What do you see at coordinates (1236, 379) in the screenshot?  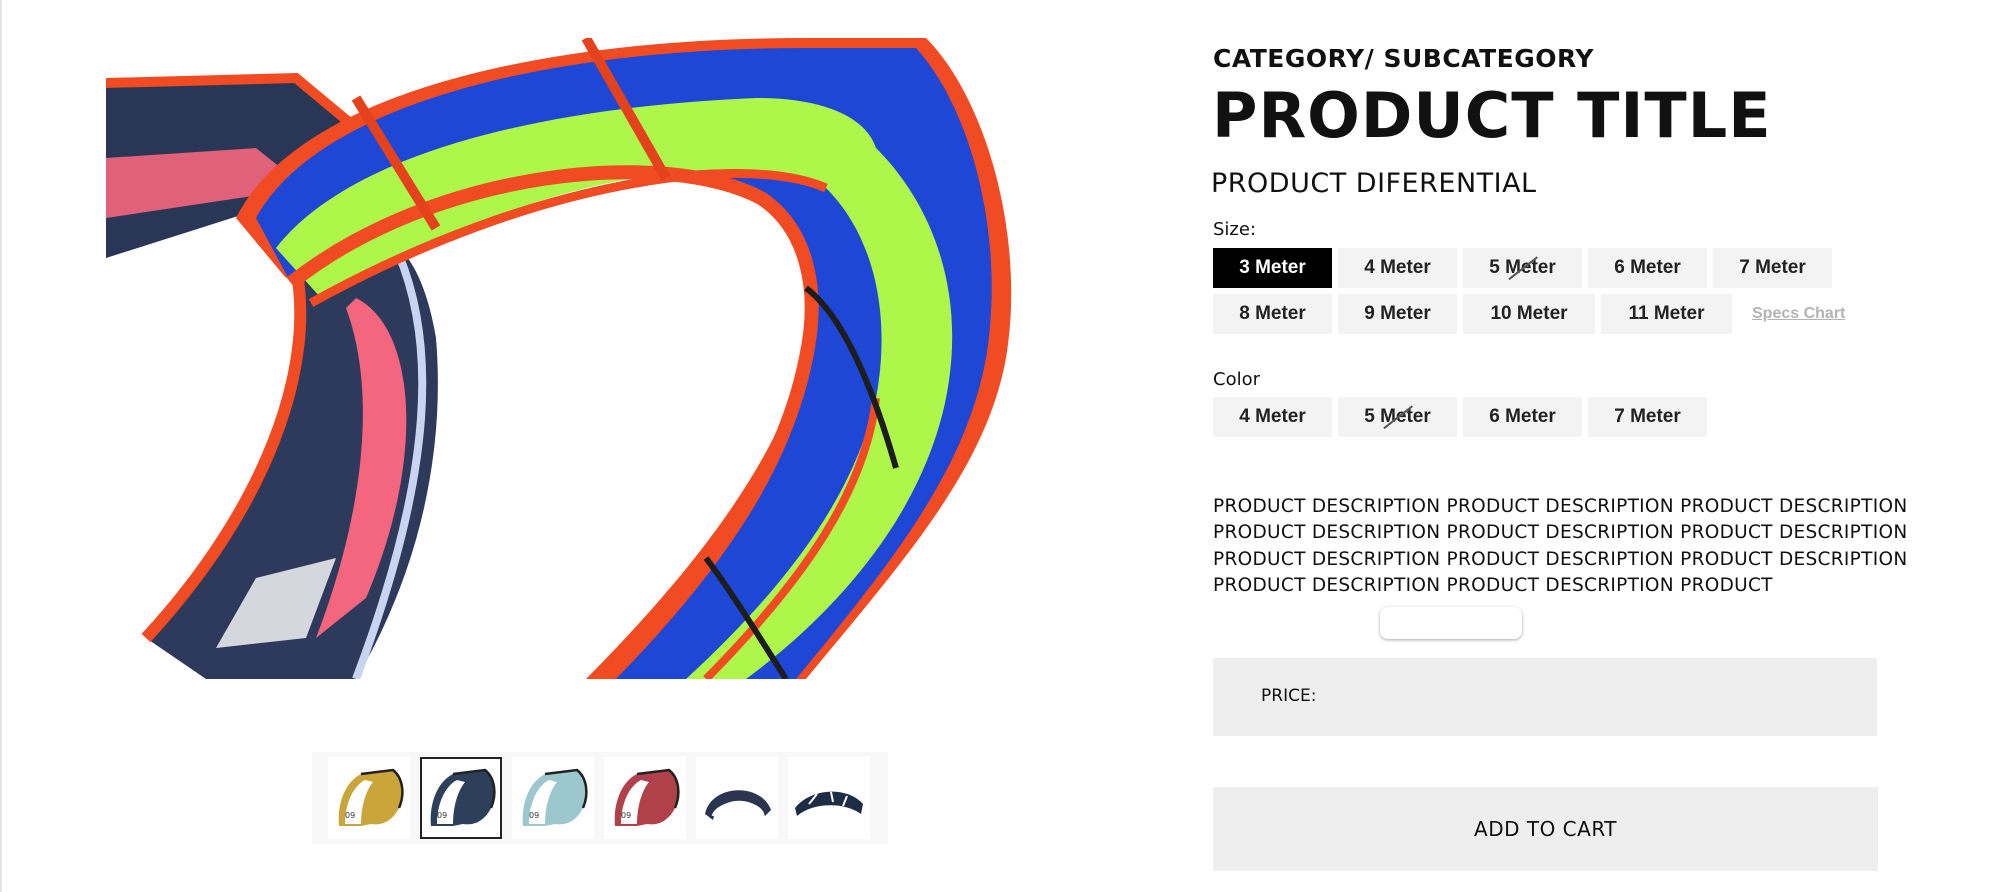 I see `color-label: Color` at bounding box center [1236, 379].